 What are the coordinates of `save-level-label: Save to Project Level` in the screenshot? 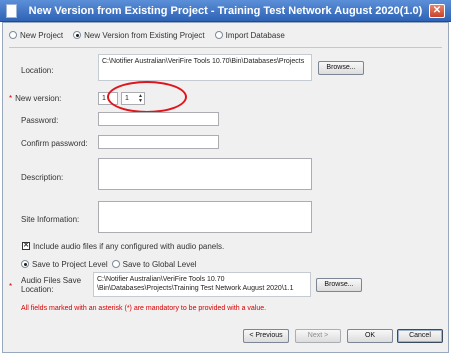 It's located at (70, 264).